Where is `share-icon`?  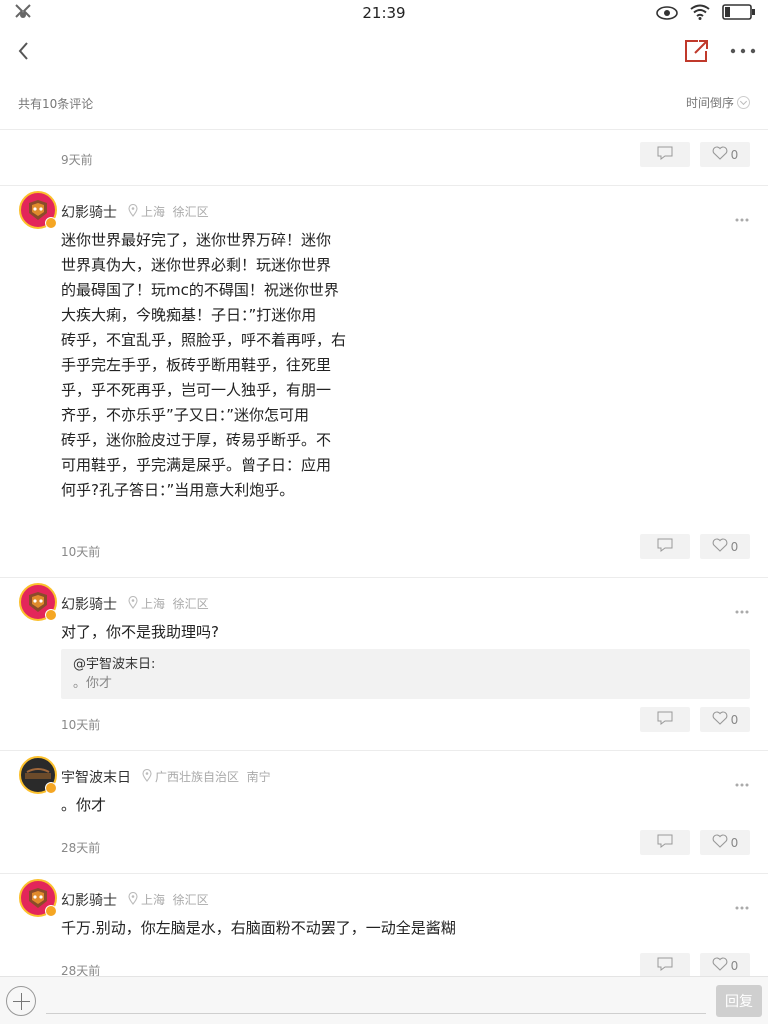 share-icon is located at coordinates (696, 51).